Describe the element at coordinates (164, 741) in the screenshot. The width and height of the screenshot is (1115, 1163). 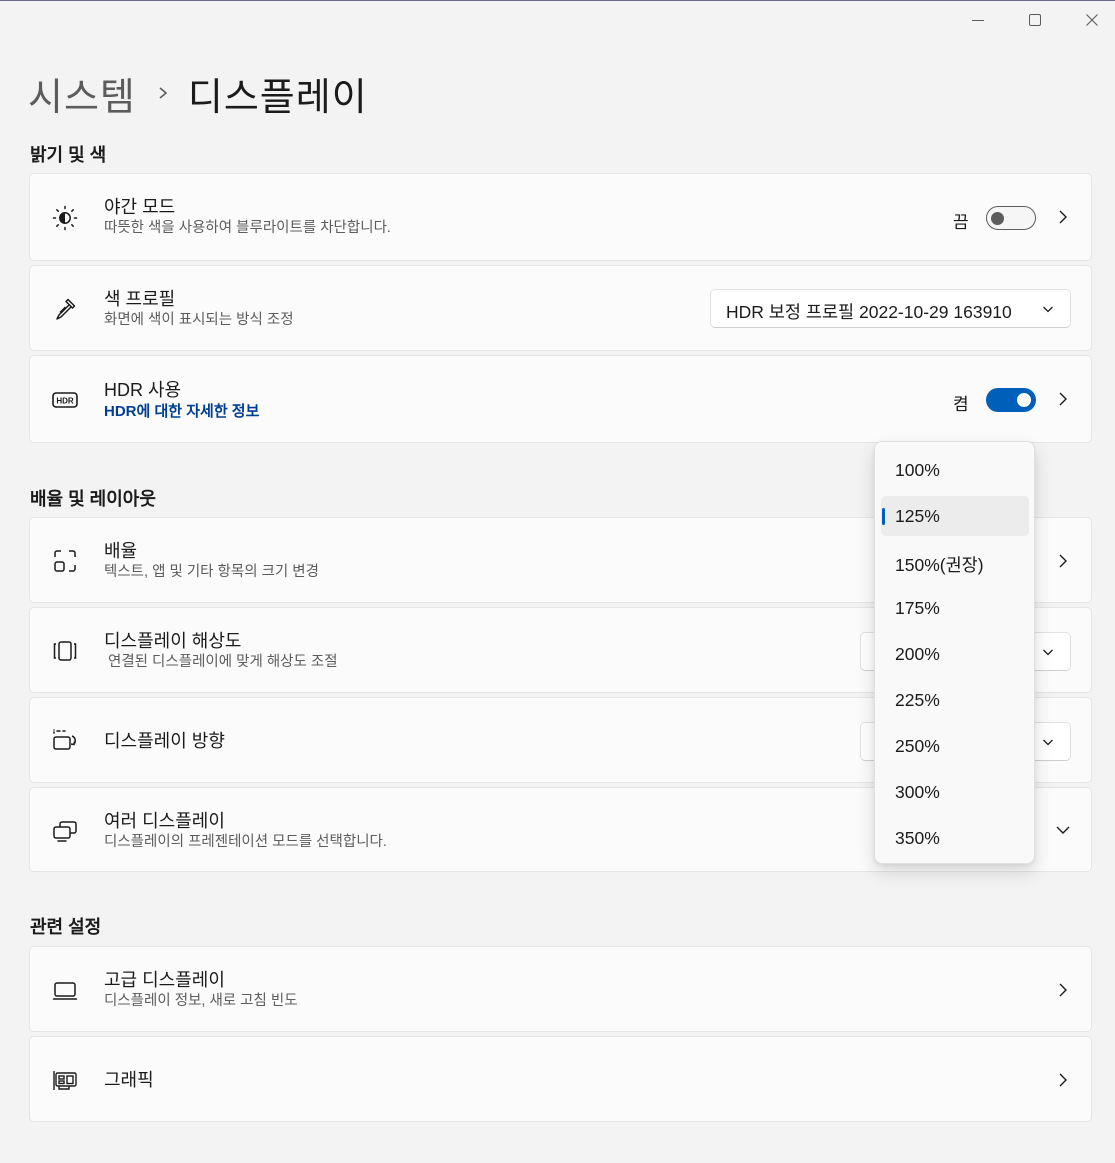
I see `orientation-title: 디스플레이 방향` at that location.